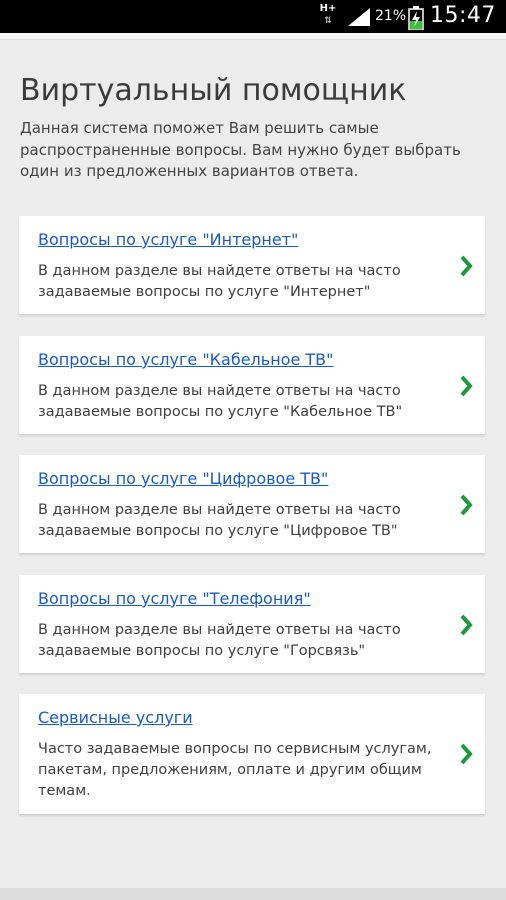 The image size is (506, 900). What do you see at coordinates (253, 16) in the screenshot?
I see `status-bar: H+ ⇅ 21% 15:47` at bounding box center [253, 16].